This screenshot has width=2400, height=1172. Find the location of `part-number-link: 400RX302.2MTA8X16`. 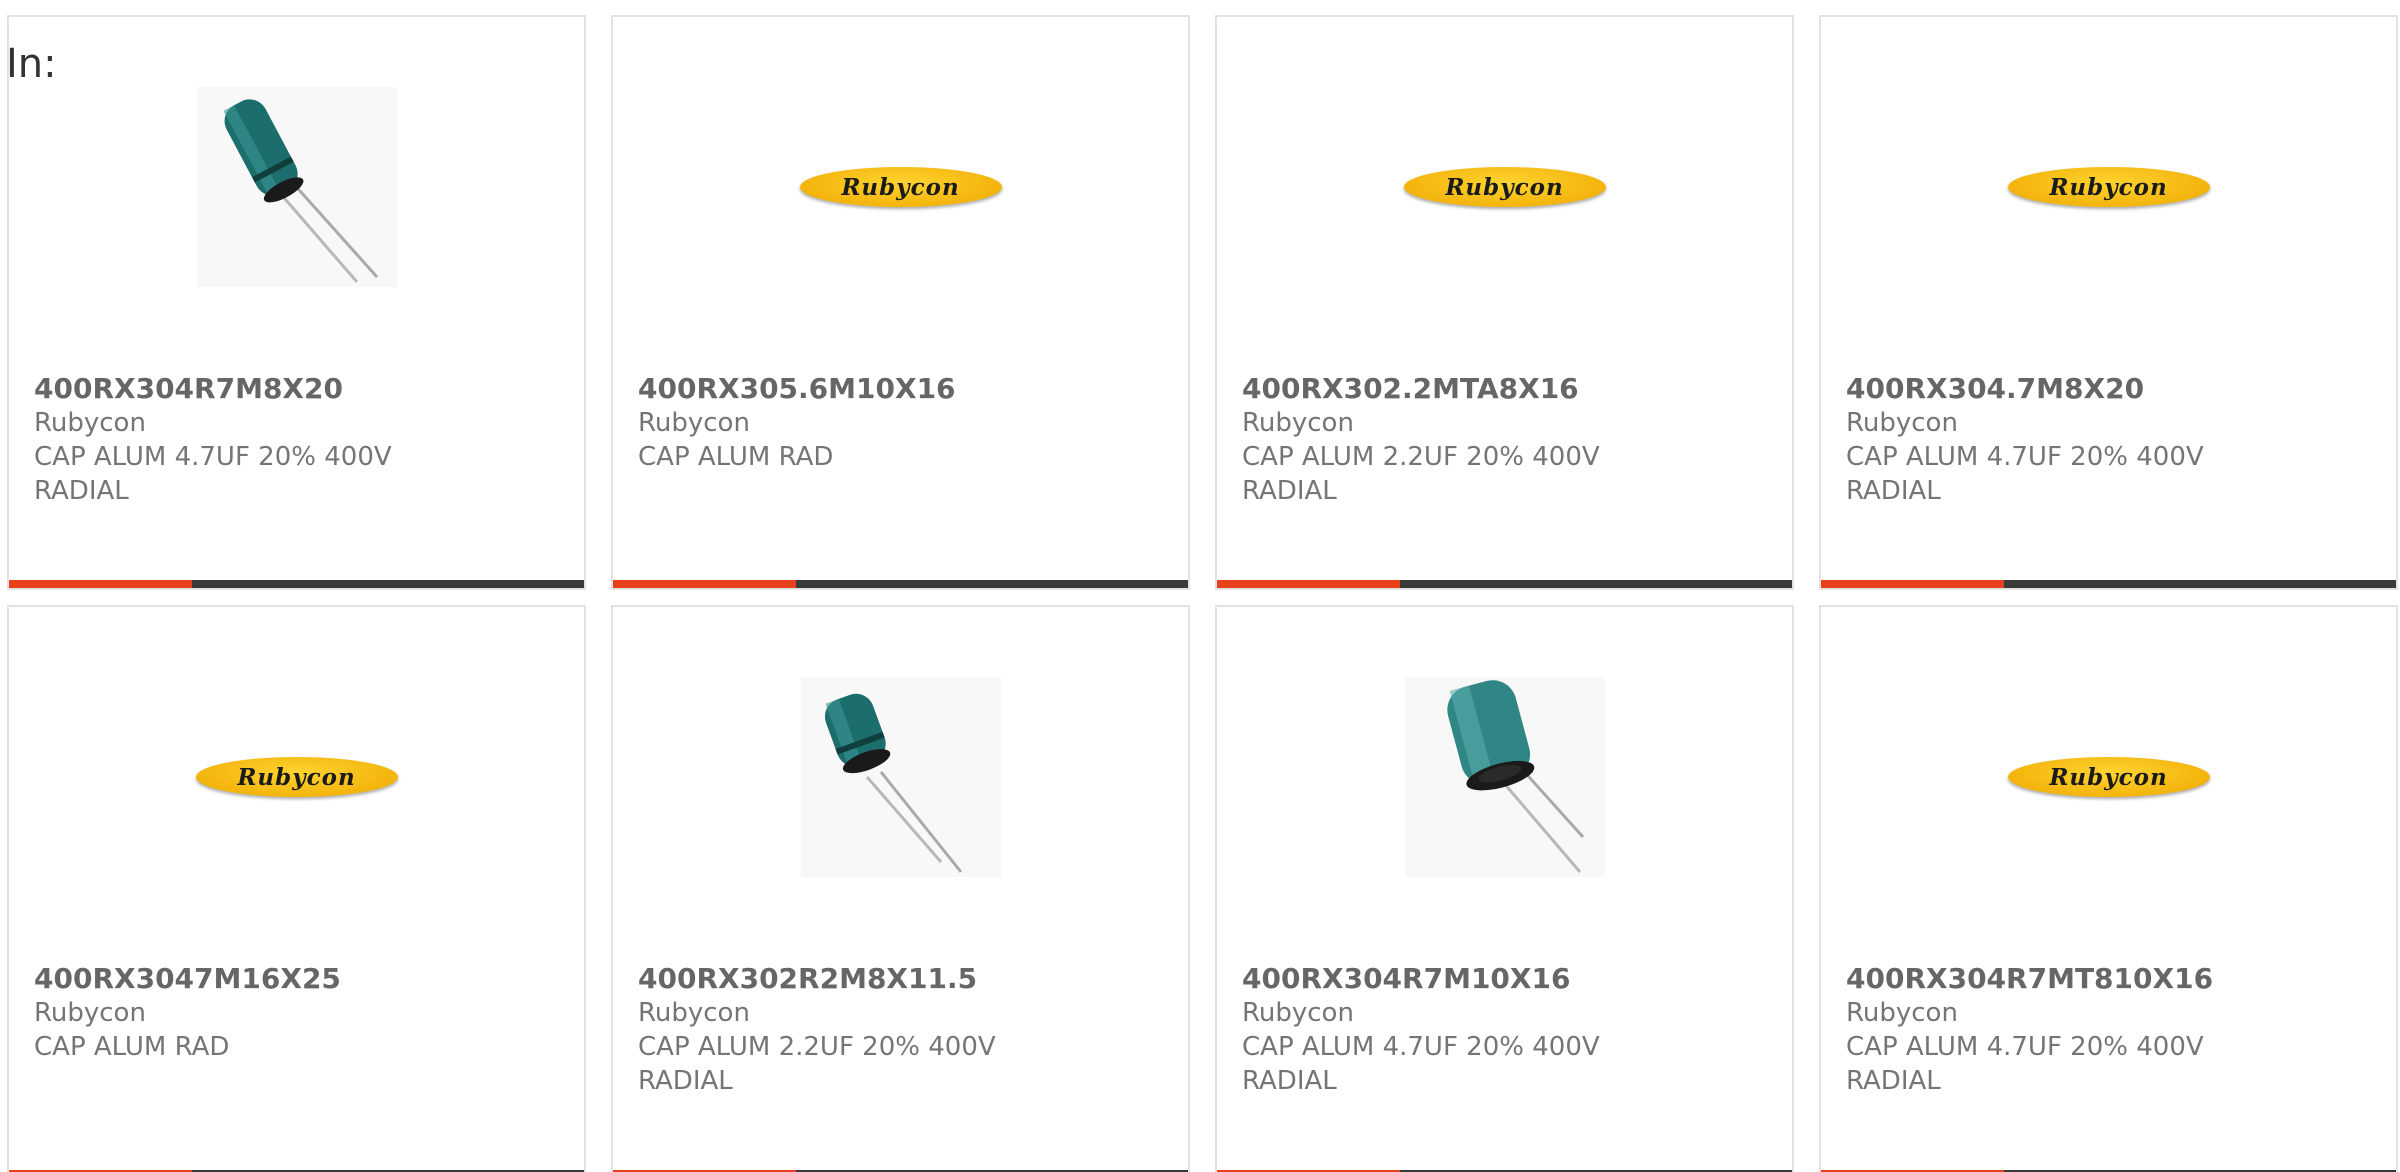

part-number-link: 400RX302.2MTA8X16 is located at coordinates (1507, 389).